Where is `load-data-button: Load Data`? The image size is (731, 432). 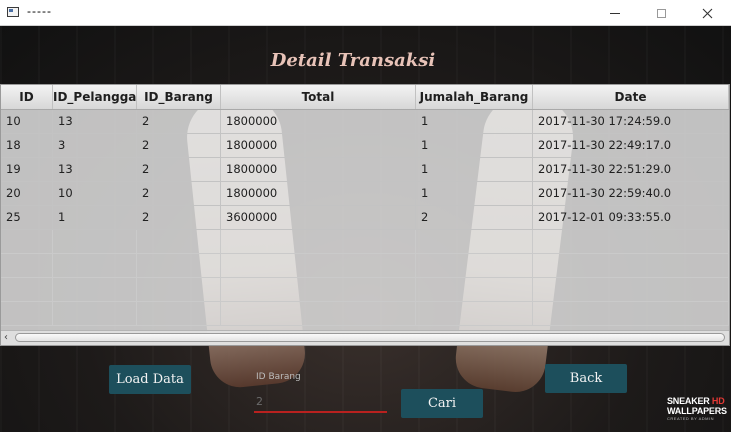 load-data-button: Load Data is located at coordinates (150, 379).